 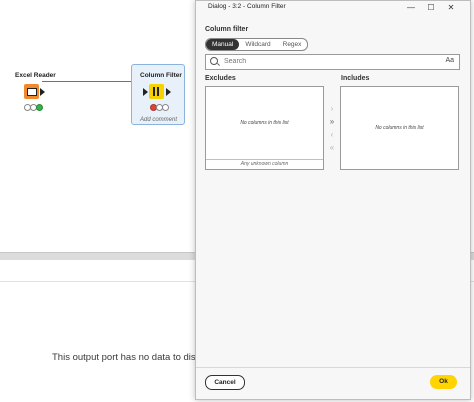 I want to click on search-input, so click(x=324, y=61).